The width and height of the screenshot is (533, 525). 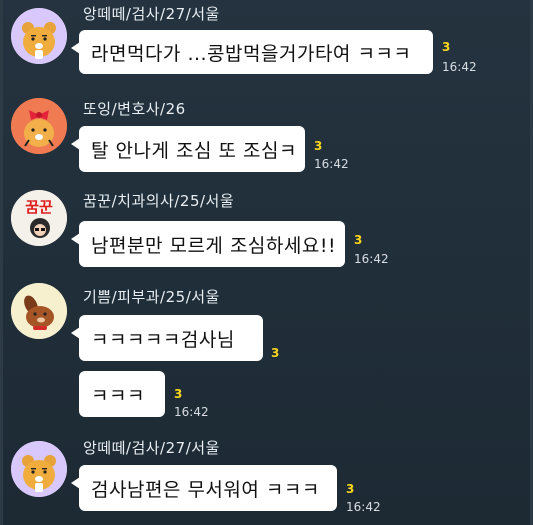 What do you see at coordinates (167, 338) in the screenshot?
I see `message-bubble: ㅋㅋㅋㅋㅋ검사님` at bounding box center [167, 338].